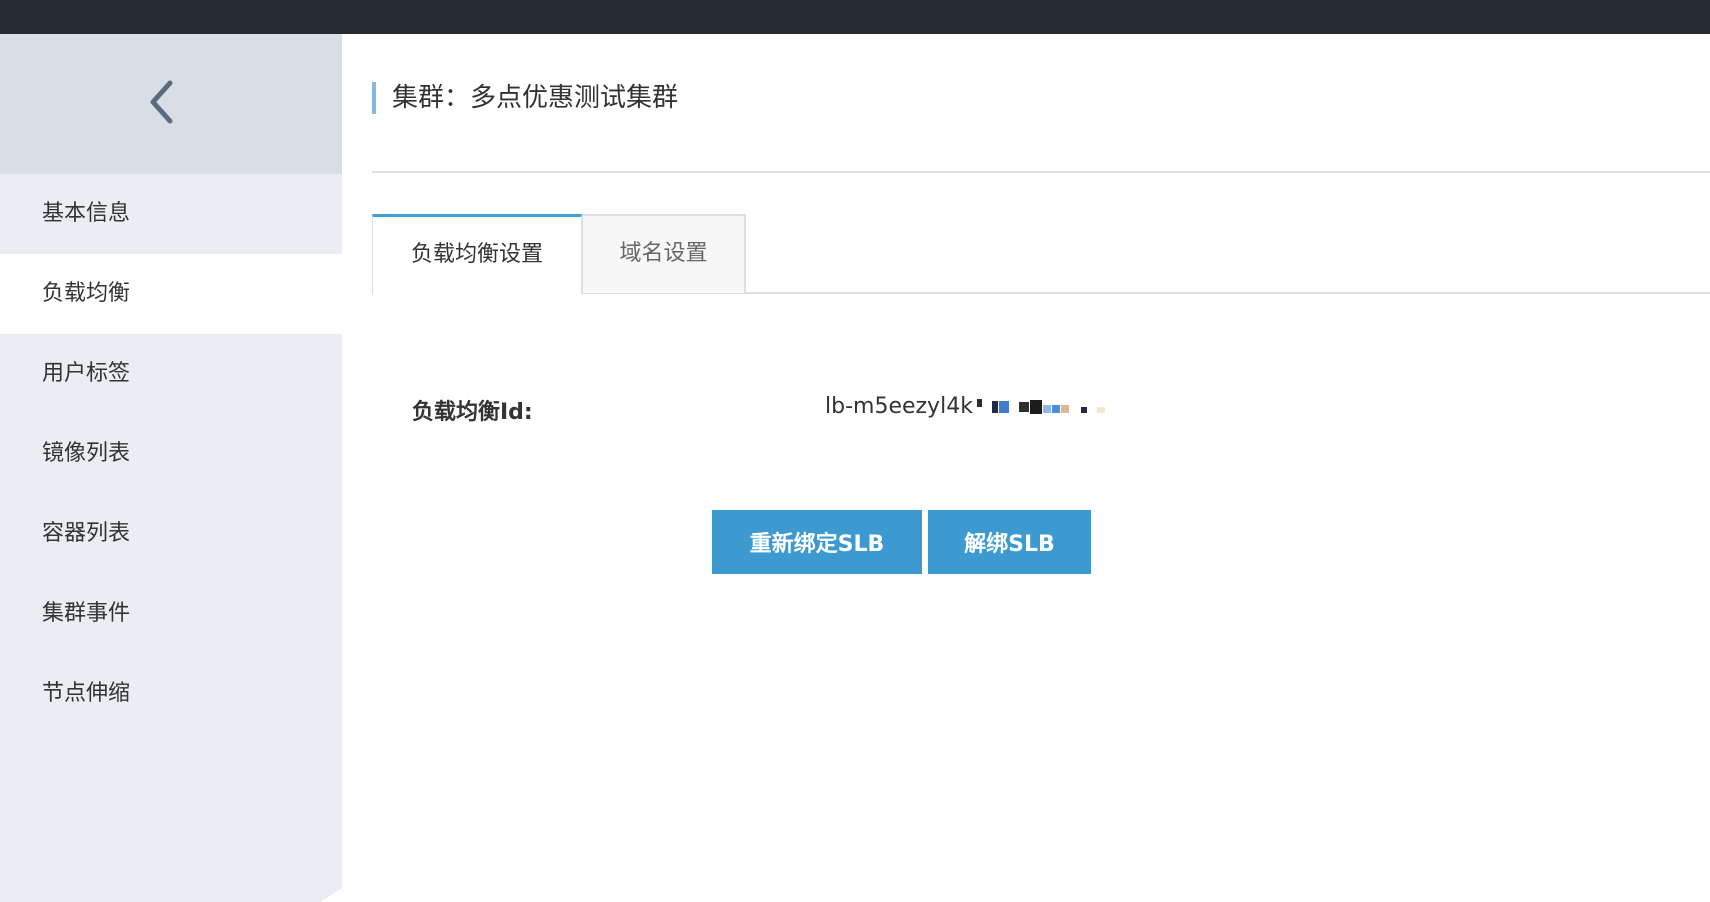  I want to click on unbind-slb-button: 解绑SLB, so click(1009, 542).